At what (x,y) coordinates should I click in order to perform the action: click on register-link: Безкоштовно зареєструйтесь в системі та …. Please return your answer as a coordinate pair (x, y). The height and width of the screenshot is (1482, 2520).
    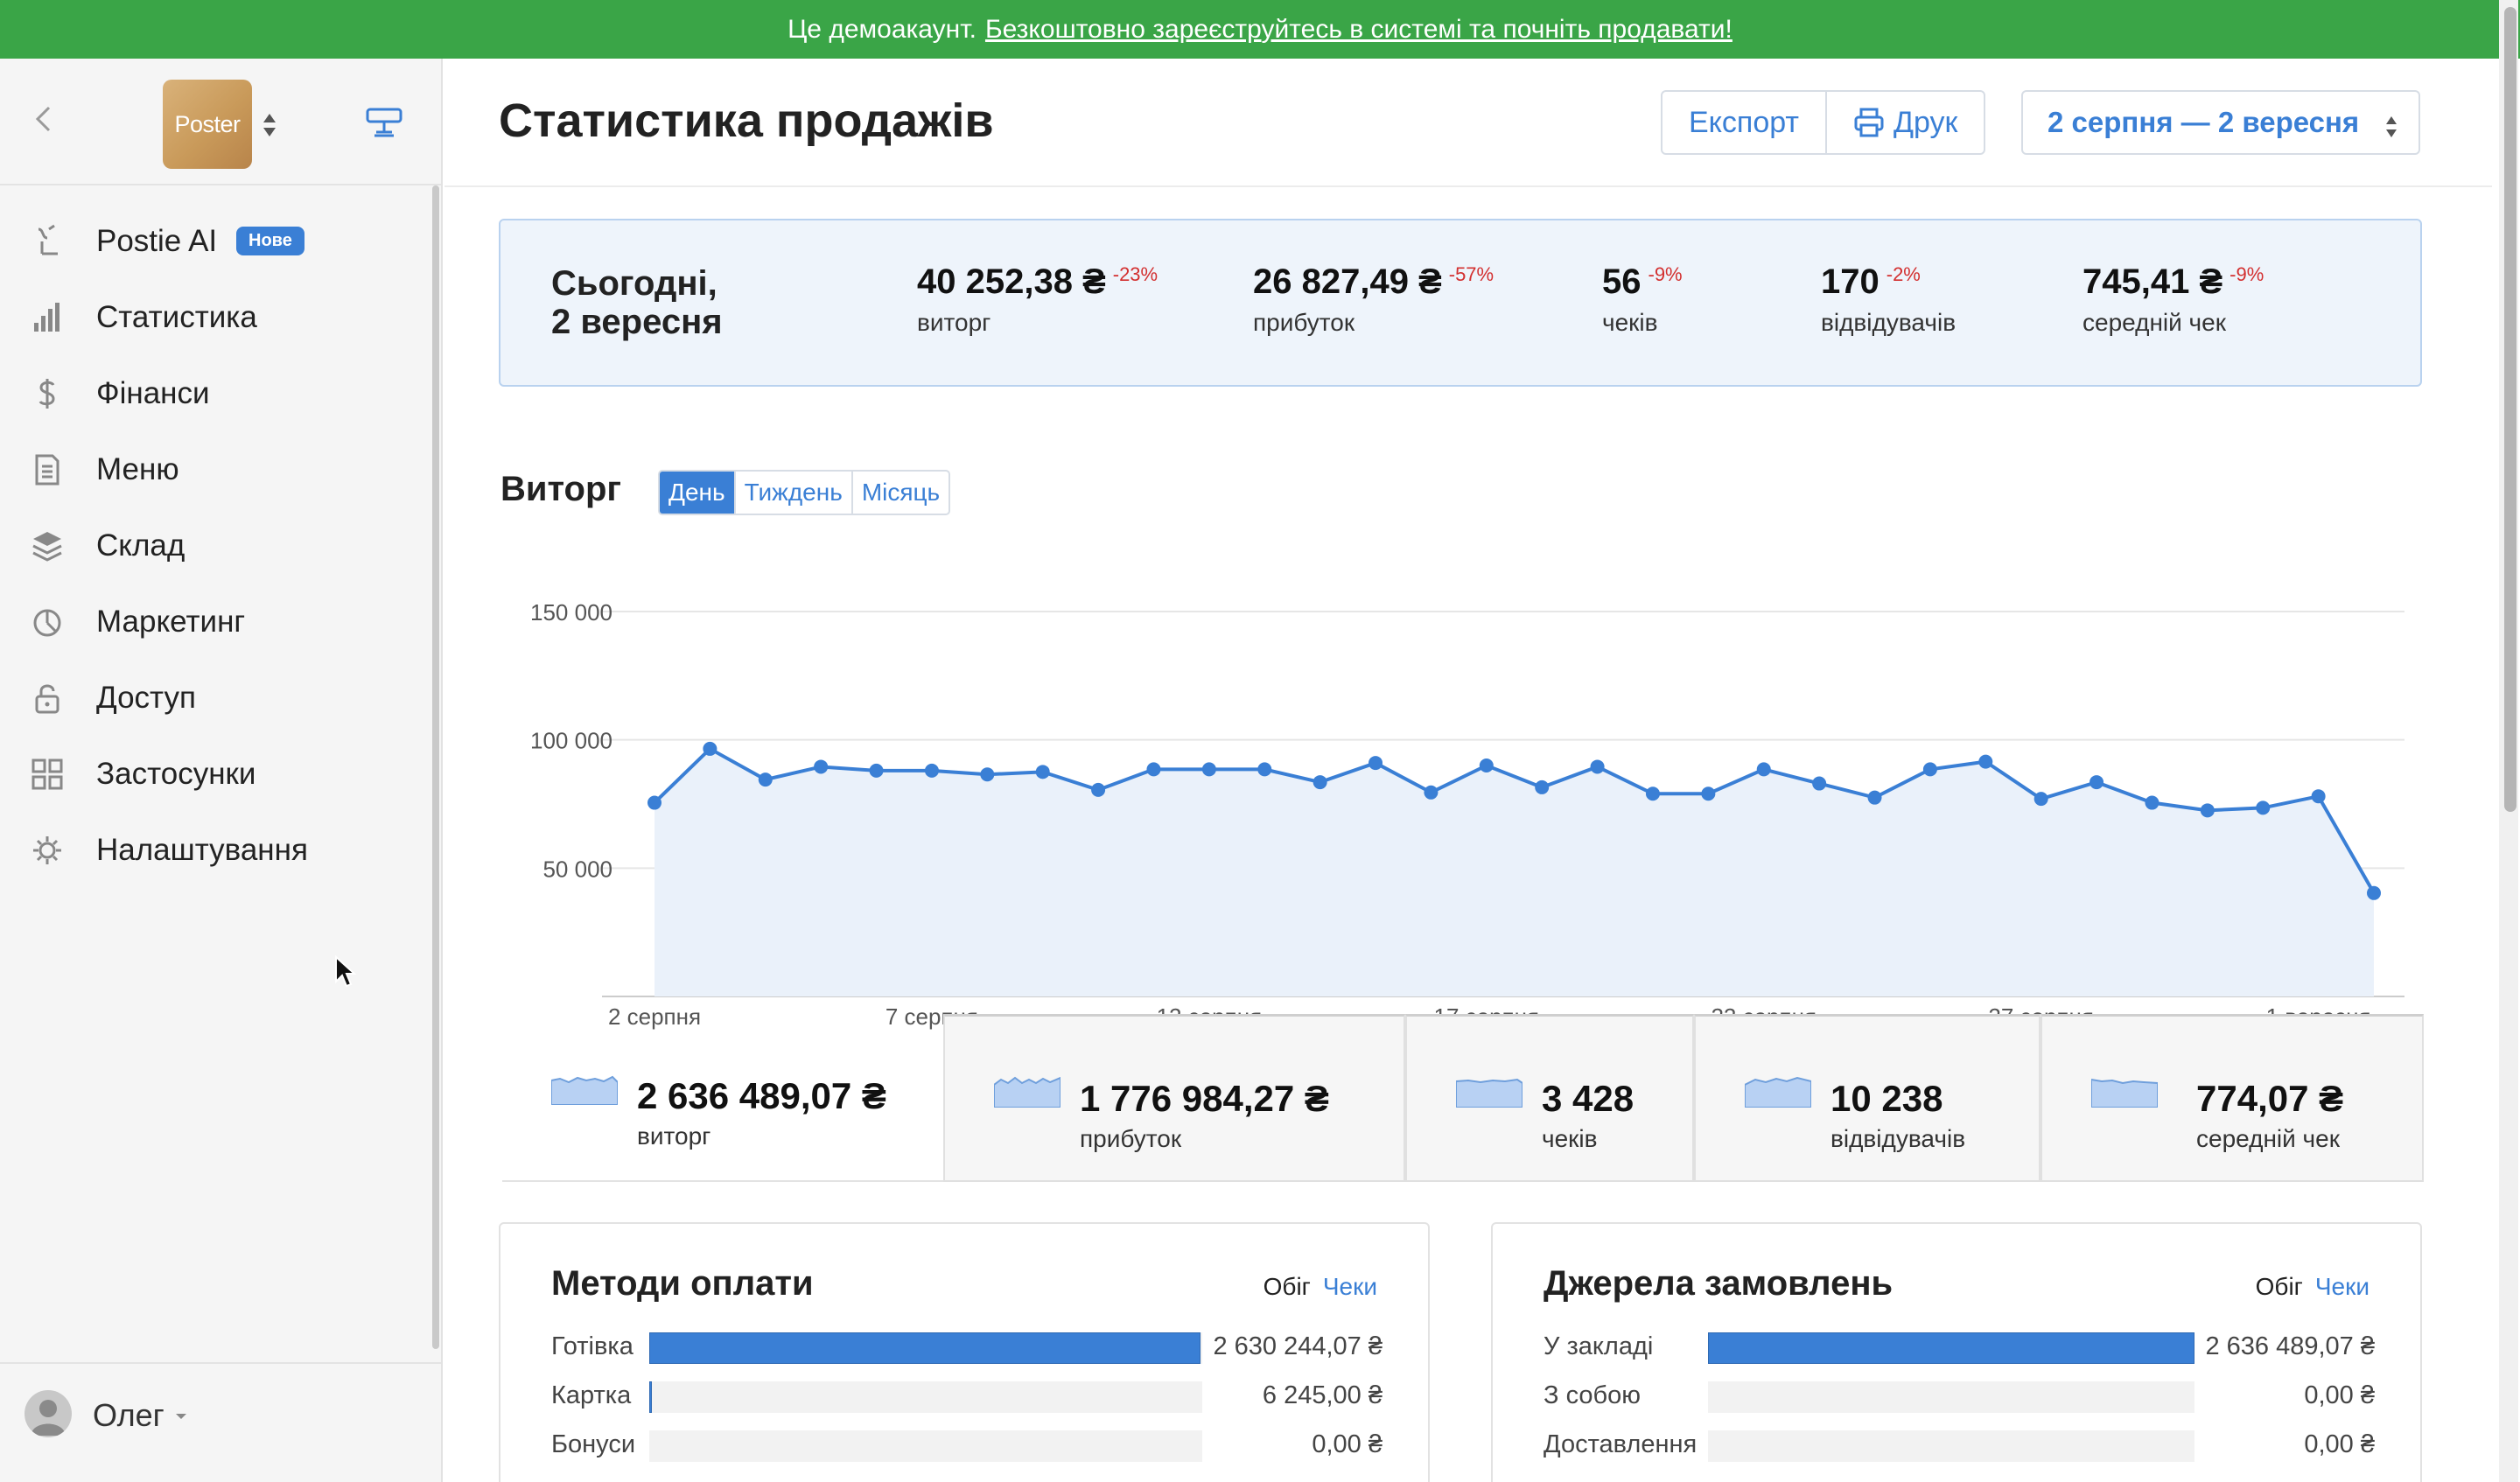
    Looking at the image, I should click on (1358, 30).